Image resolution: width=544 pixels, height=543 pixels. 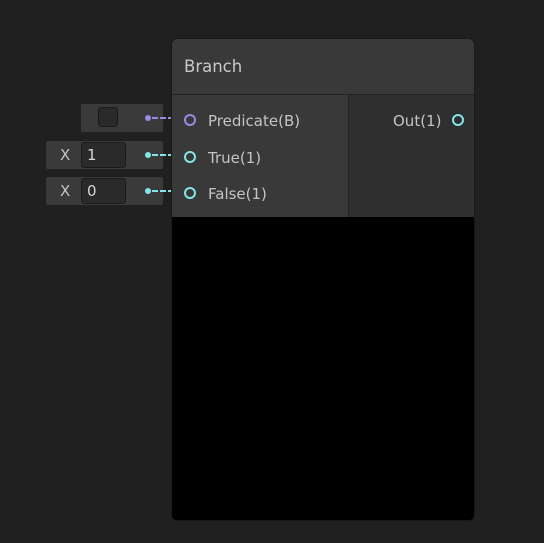 I want to click on false-port-label: False(1), so click(x=237, y=194).